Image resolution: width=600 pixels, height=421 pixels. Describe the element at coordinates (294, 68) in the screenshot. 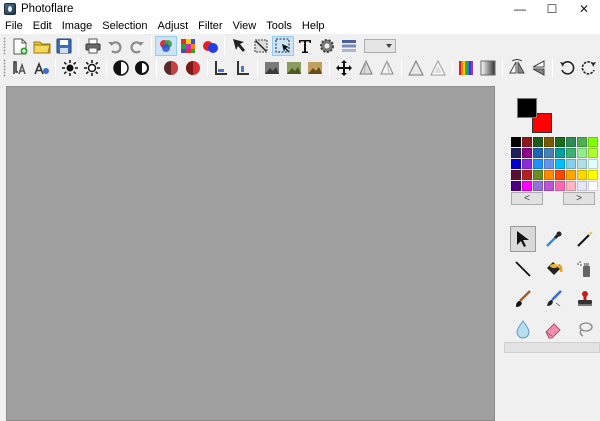

I see `landscape-green-icon` at that location.